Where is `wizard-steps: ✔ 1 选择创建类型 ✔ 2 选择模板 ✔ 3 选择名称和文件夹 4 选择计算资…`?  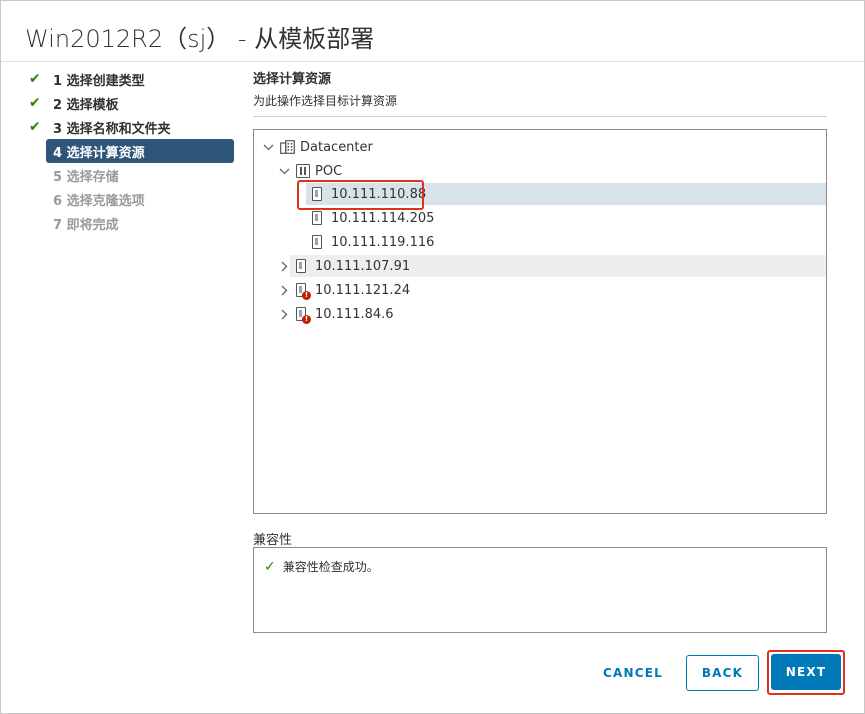
wizard-steps: ✔ 1 选择创建类型 ✔ 2 选择模板 ✔ 3 选择名称和文件夹 4 选择计算资… is located at coordinates (133, 151).